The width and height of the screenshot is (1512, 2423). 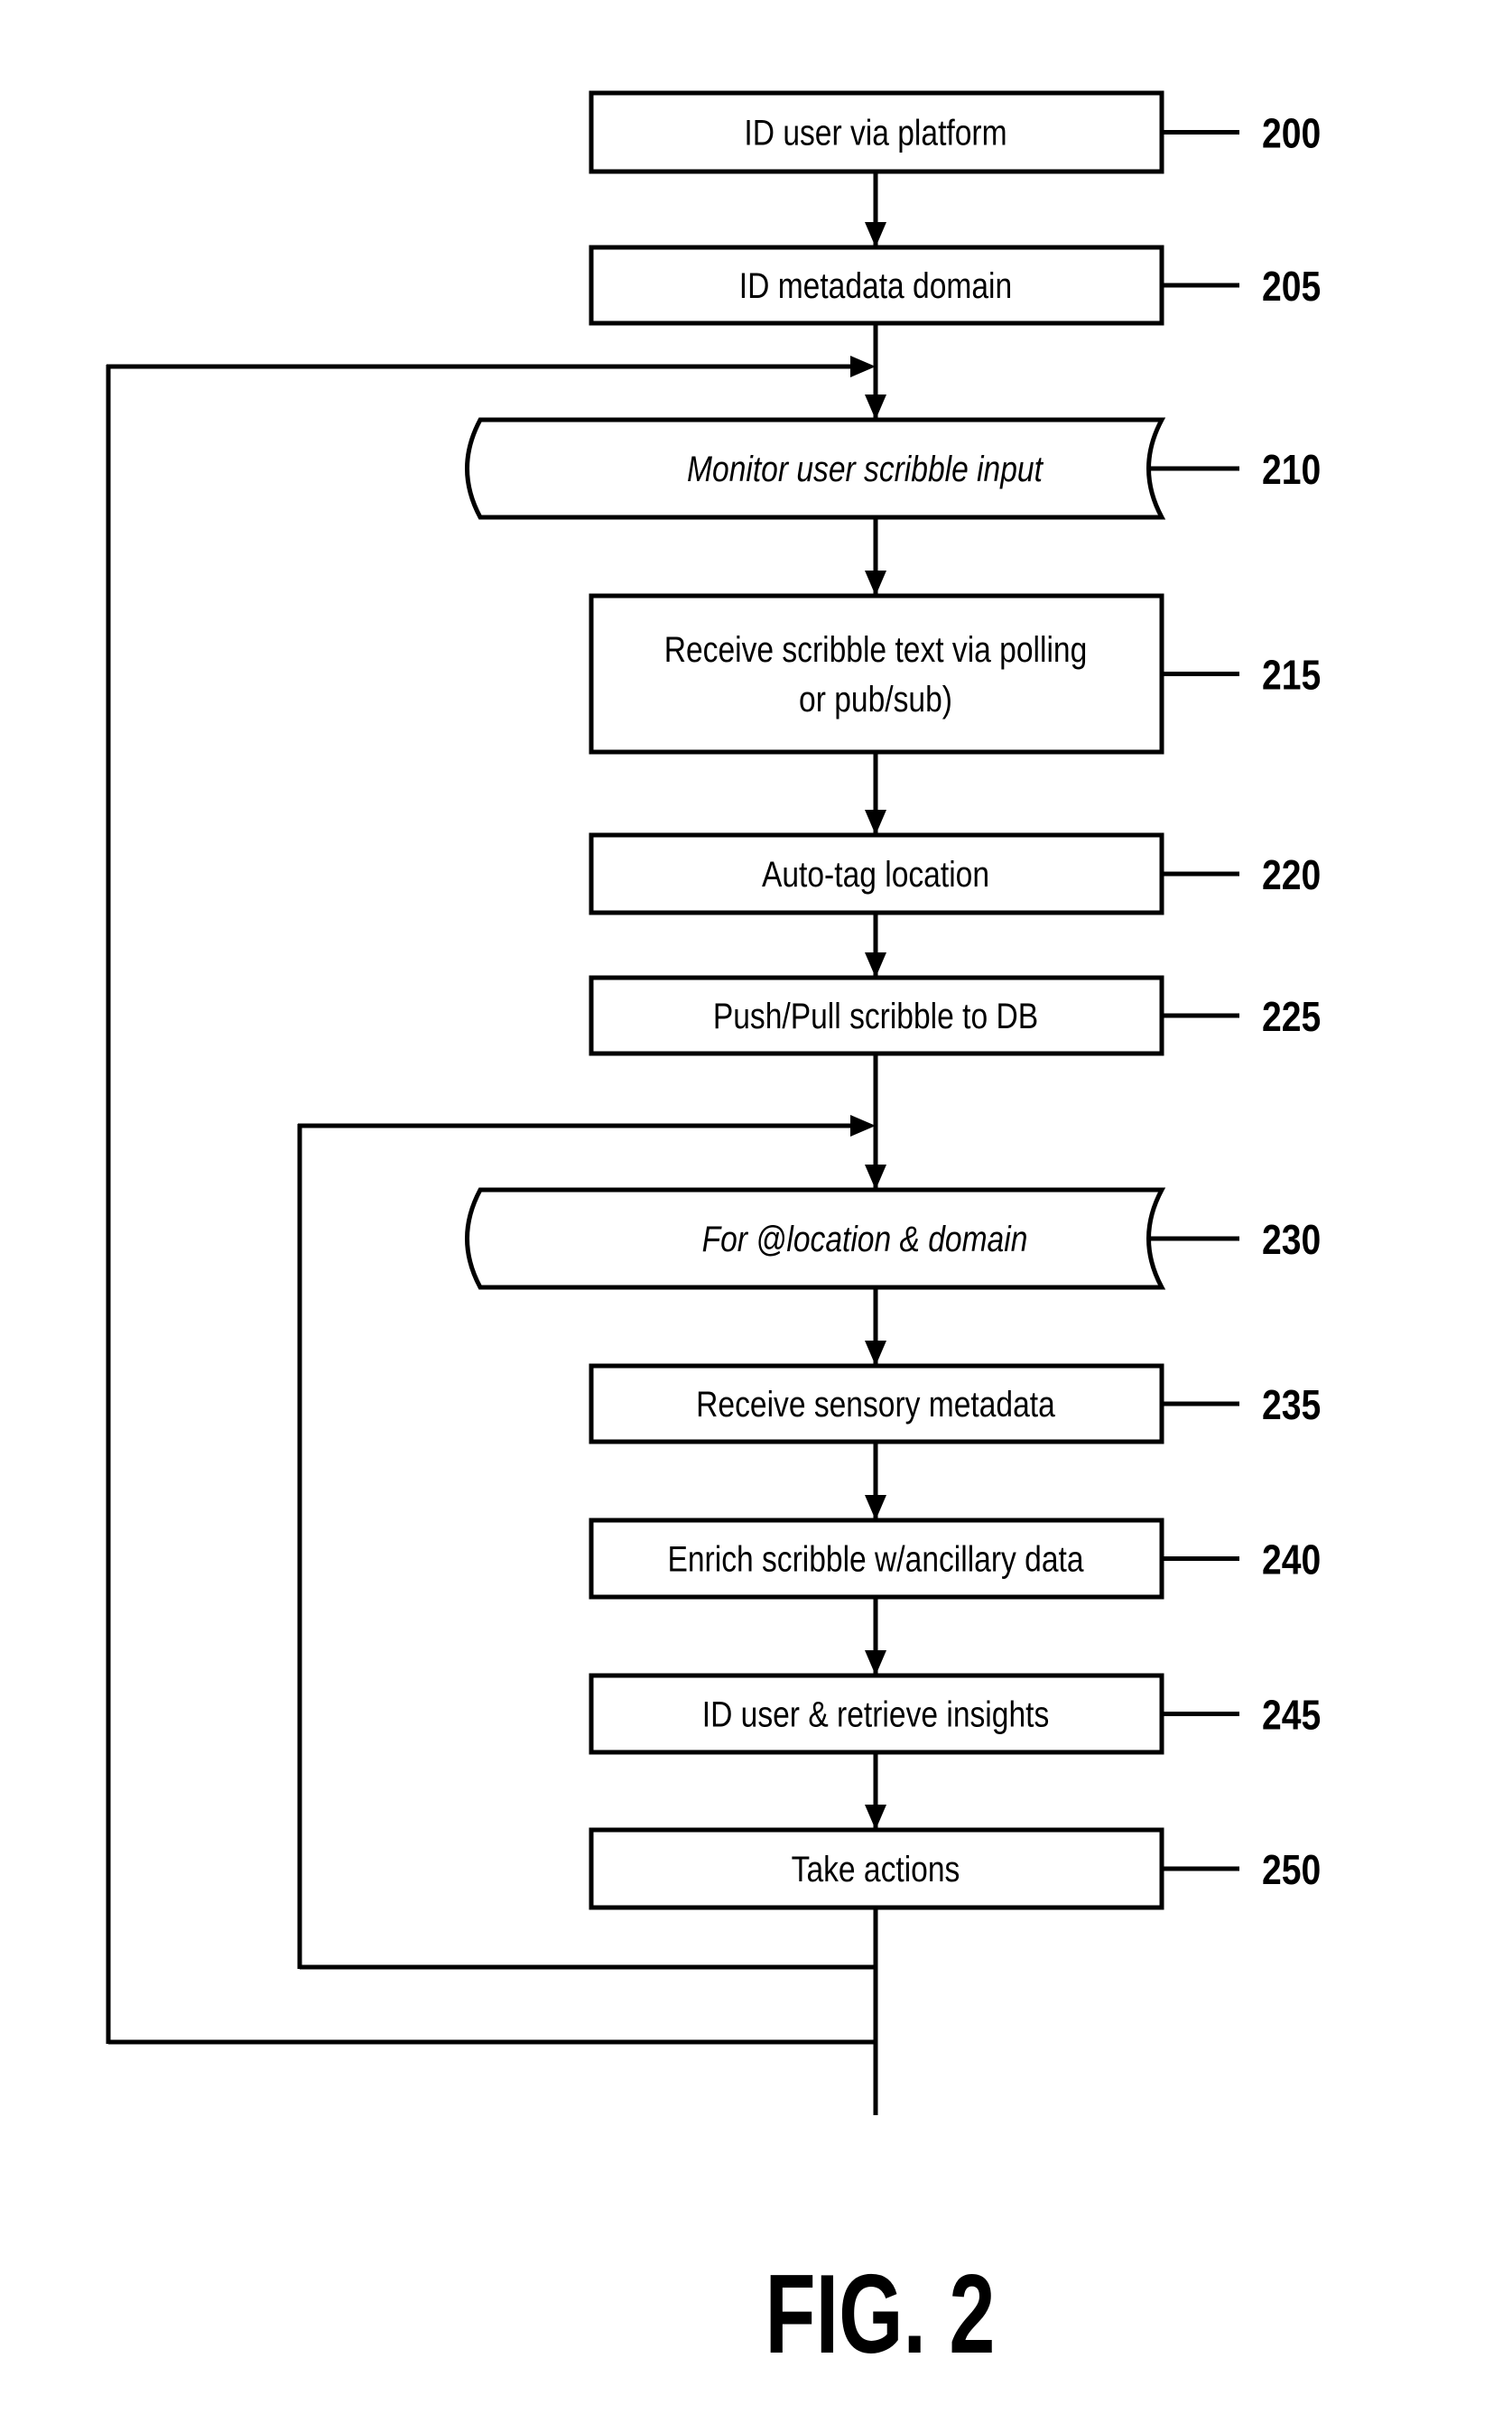 I want to click on step-label: For @location & domain, so click(x=865, y=1238).